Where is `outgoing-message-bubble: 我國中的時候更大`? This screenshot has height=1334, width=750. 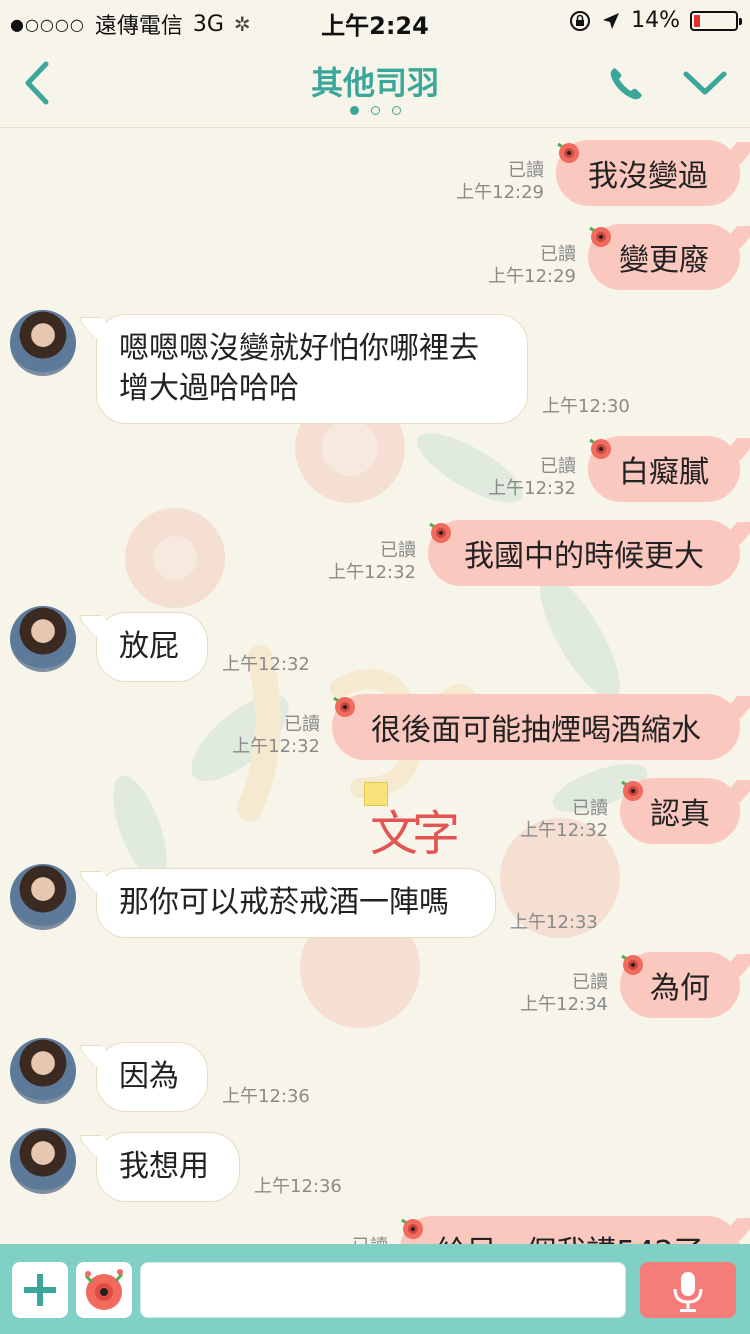
outgoing-message-bubble: 我國中的時候更大 is located at coordinates (584, 553).